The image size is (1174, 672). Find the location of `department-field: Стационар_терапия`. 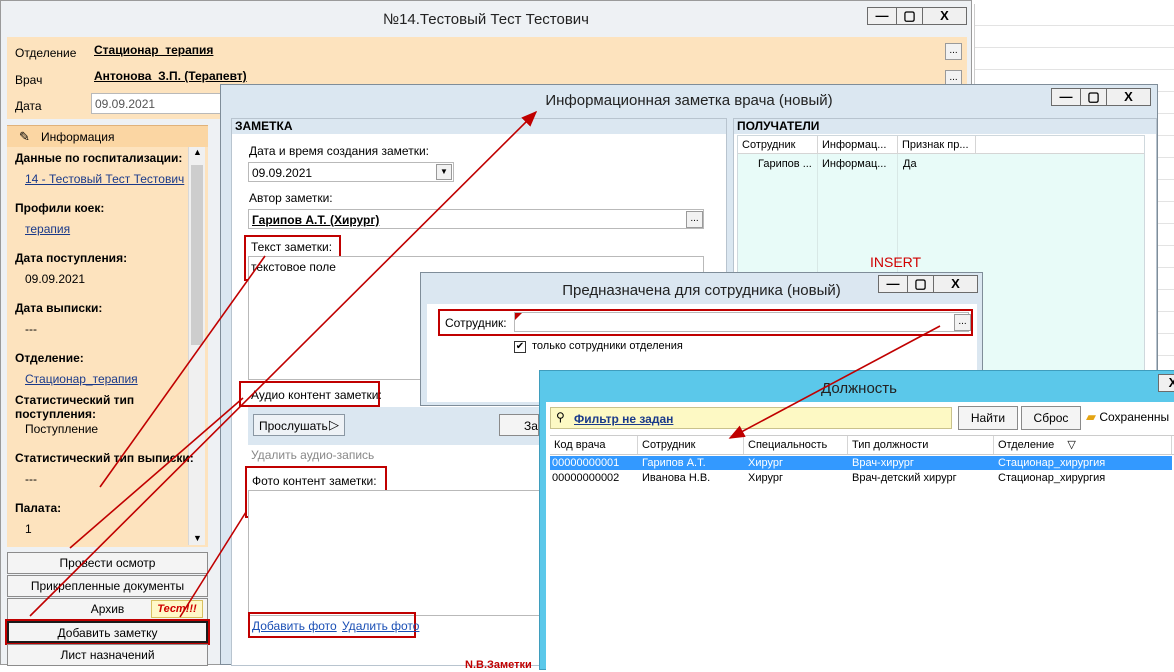

department-field: Стационар_терапия is located at coordinates (527, 51).